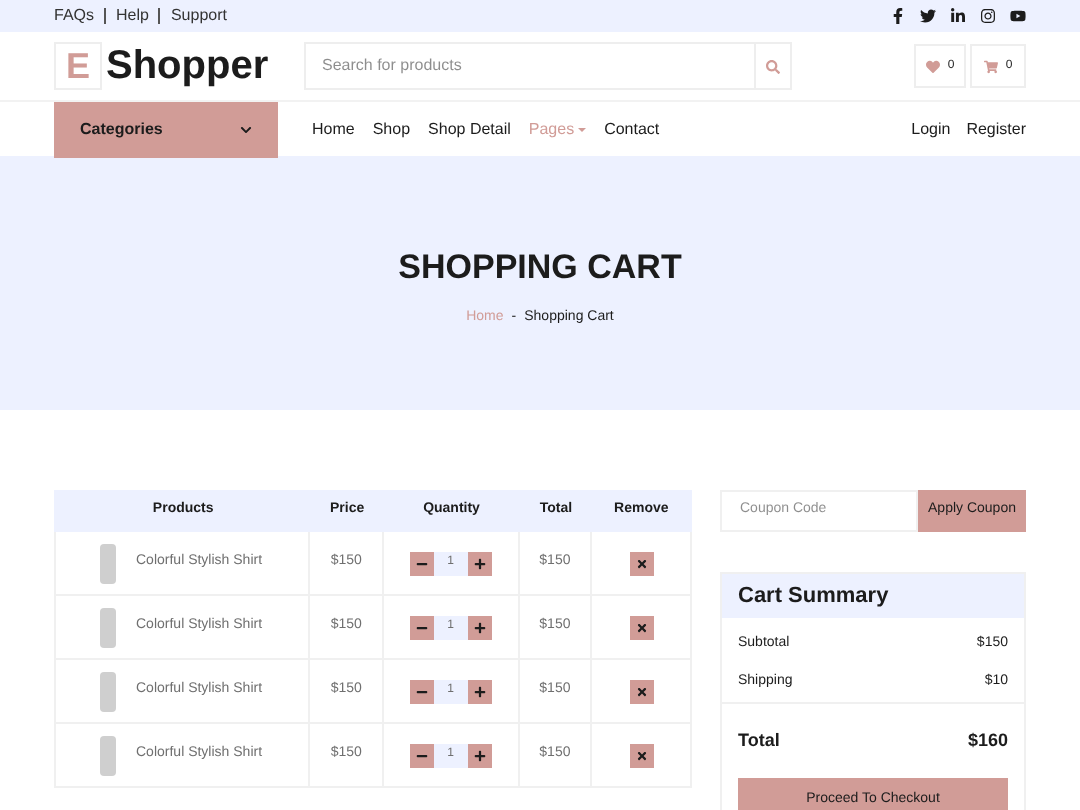  I want to click on topbar-link: FAQs, so click(74, 16).